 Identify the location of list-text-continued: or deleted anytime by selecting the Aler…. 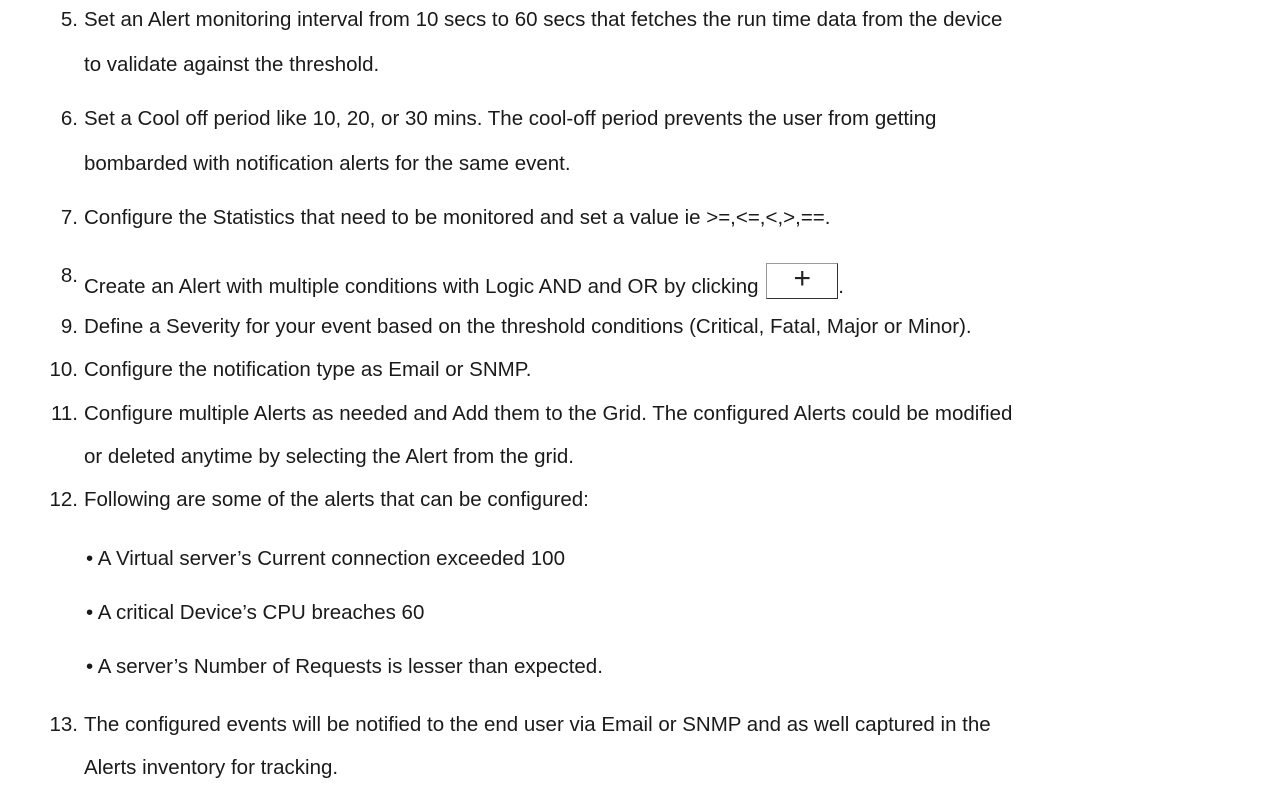
(329, 456).